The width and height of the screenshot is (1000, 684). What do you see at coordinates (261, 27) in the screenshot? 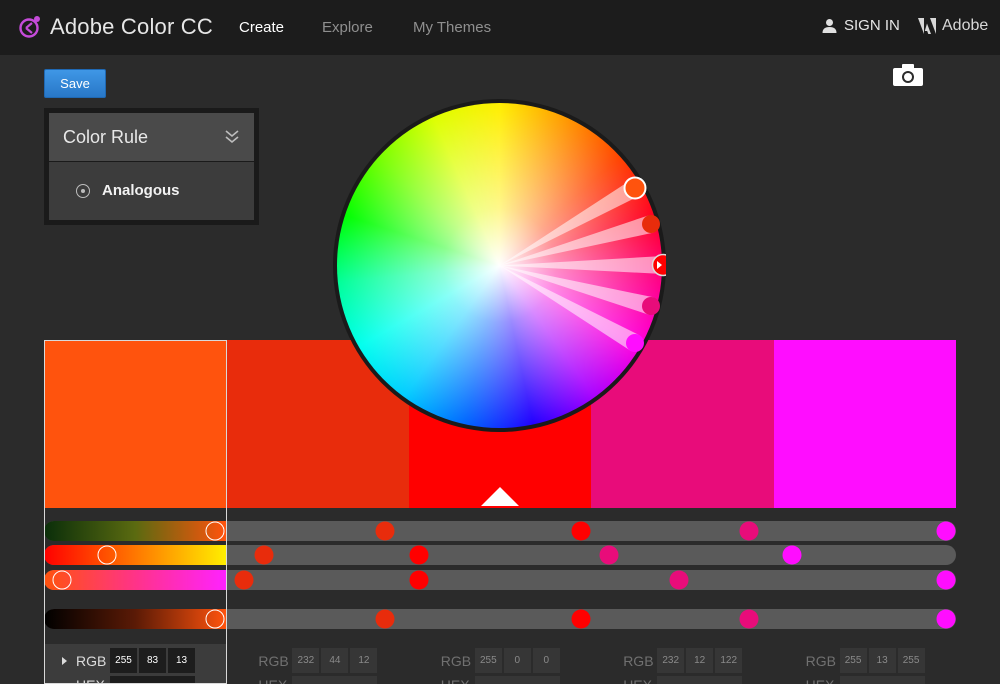
I see `nav-create: Create` at bounding box center [261, 27].